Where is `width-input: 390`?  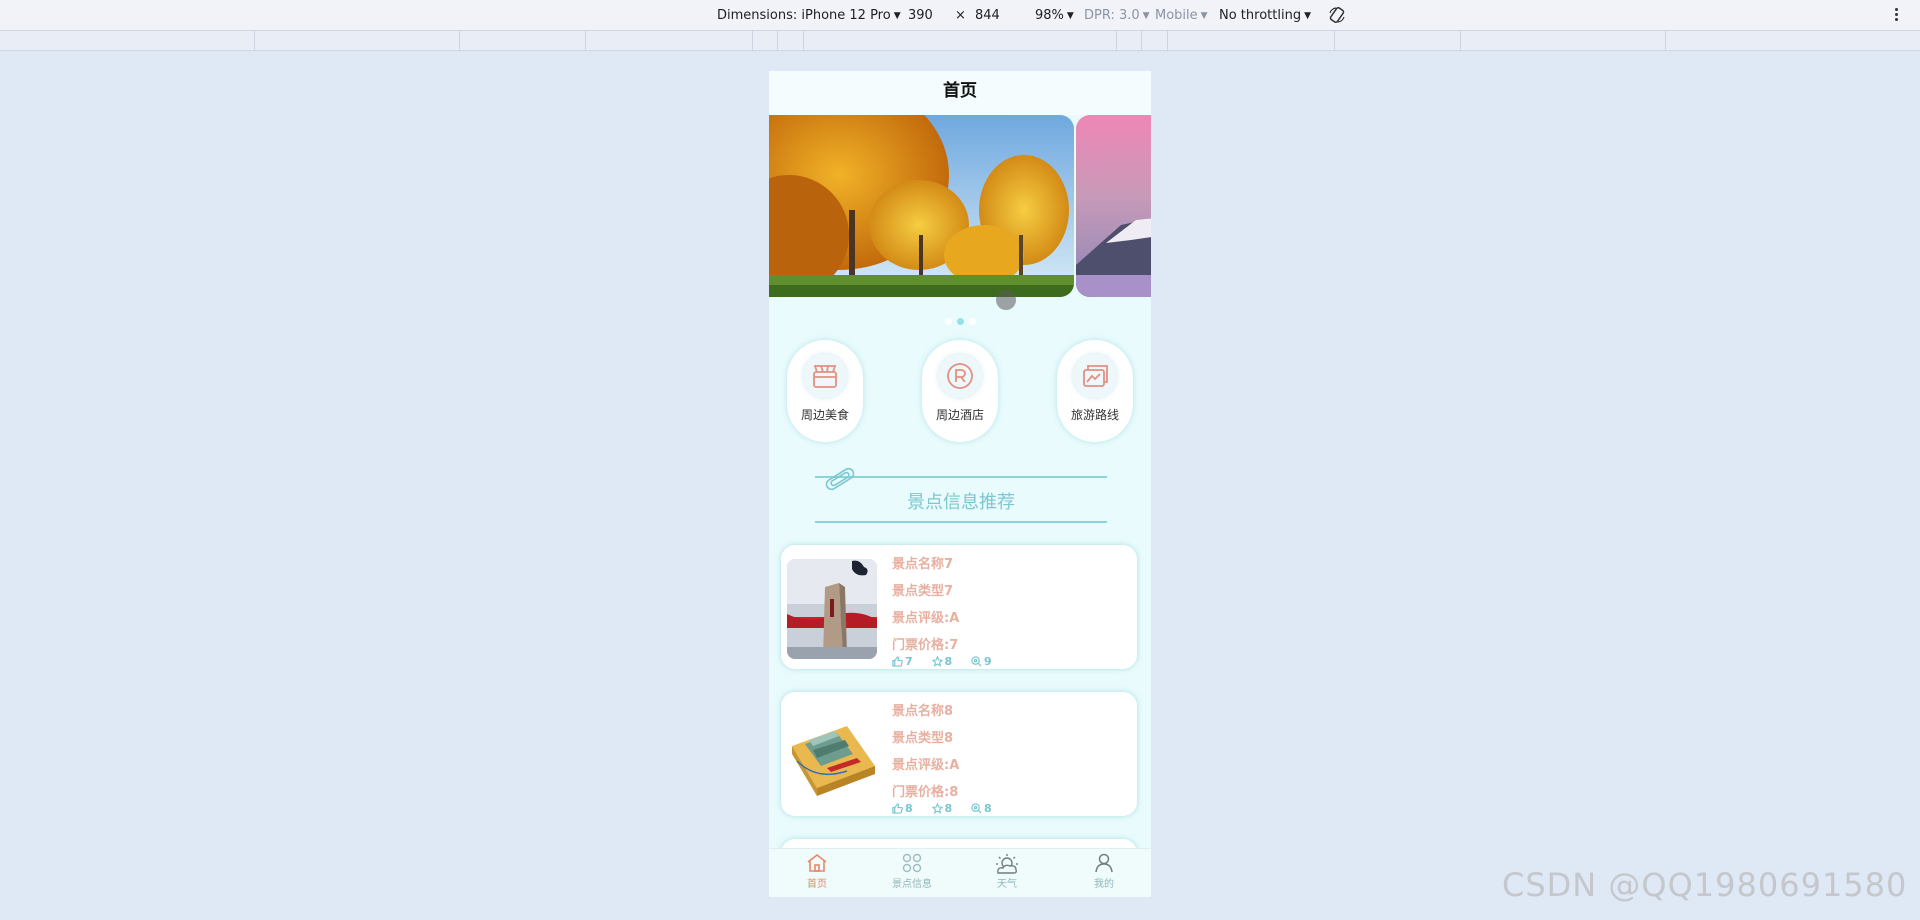 width-input: 390 is located at coordinates (920, 15).